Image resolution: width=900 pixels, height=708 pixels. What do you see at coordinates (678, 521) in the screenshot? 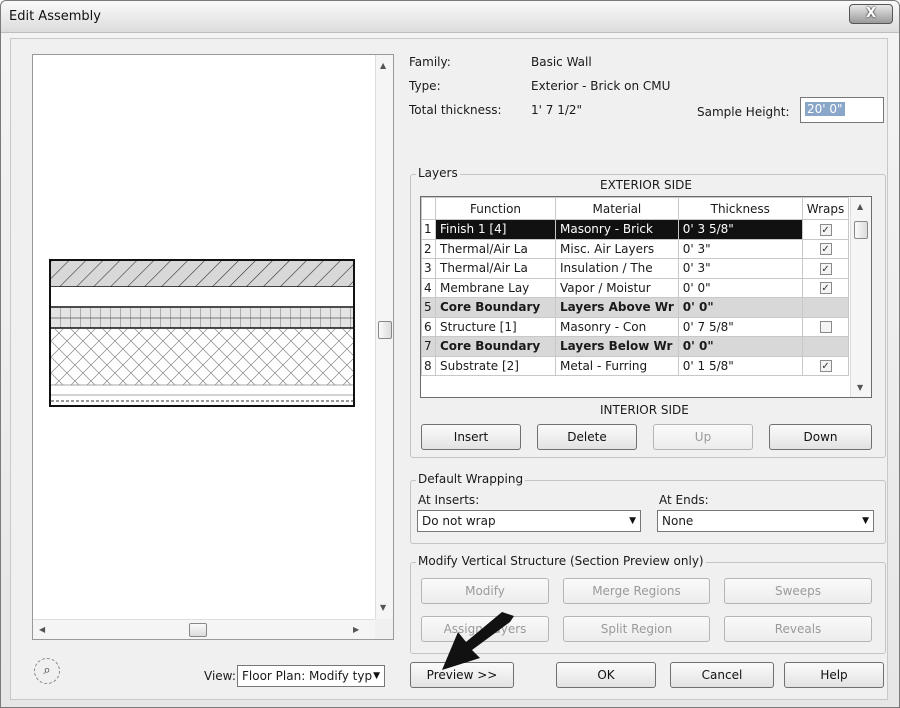
I see `at-ends-value: None` at bounding box center [678, 521].